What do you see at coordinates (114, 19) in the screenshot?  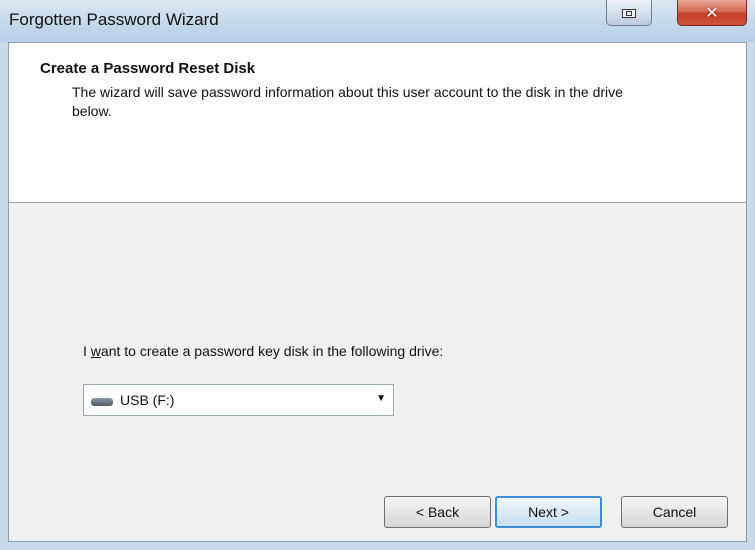 I see `window-title: Forgotten Password Wizard` at bounding box center [114, 19].